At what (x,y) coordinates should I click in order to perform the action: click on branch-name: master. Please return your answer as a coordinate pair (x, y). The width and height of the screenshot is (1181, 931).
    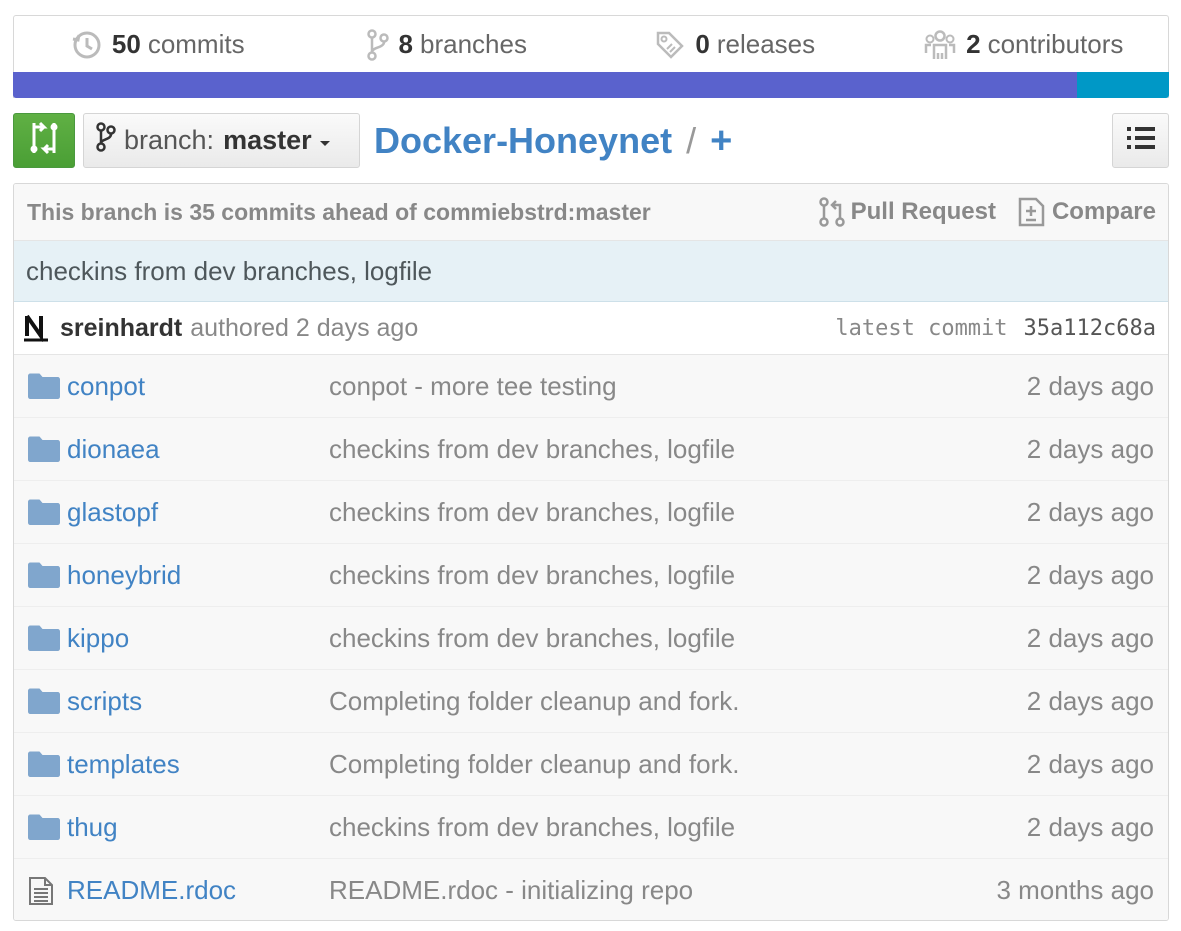
    Looking at the image, I should click on (267, 140).